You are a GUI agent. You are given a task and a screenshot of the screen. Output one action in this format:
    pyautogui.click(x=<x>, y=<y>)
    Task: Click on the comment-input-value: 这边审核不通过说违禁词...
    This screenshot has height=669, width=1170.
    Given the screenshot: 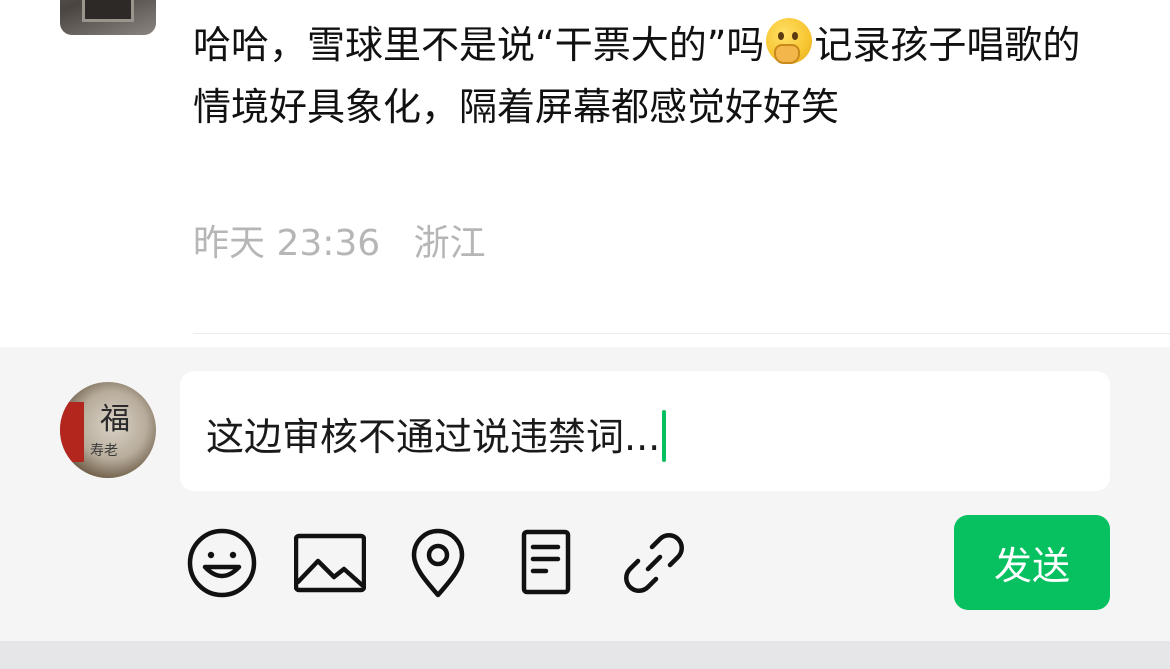 What is the action you would take?
    pyautogui.click(x=433, y=437)
    